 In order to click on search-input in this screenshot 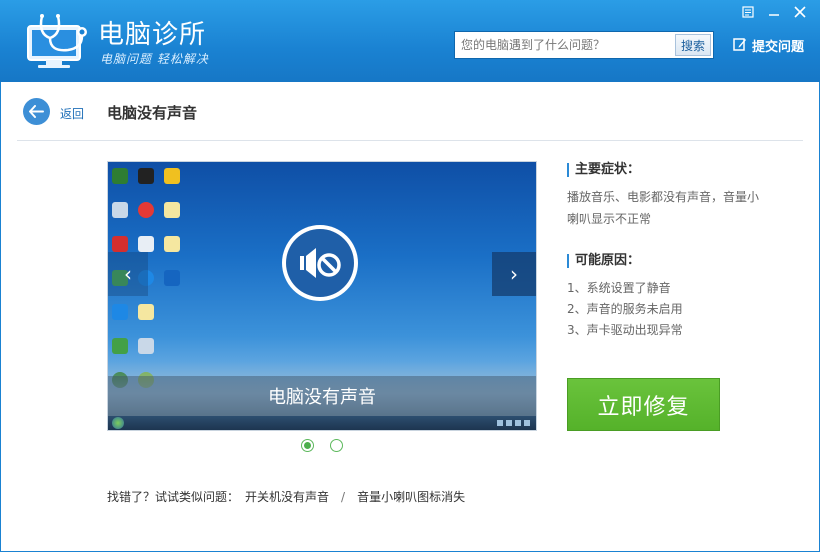, I will do `click(564, 45)`.